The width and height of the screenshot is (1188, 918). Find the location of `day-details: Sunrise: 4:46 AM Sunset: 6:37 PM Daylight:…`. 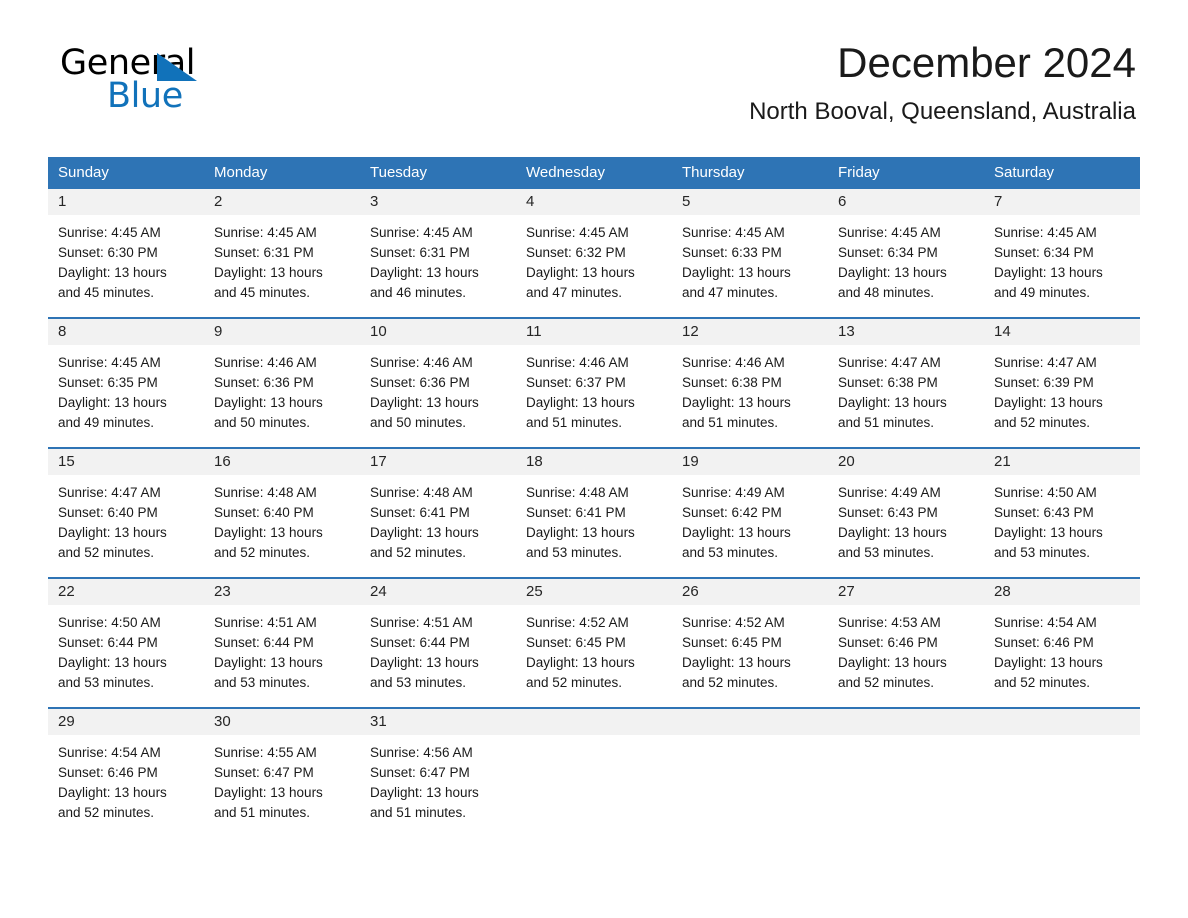

day-details: Sunrise: 4:46 AM Sunset: 6:37 PM Daylight:… is located at coordinates (594, 396).